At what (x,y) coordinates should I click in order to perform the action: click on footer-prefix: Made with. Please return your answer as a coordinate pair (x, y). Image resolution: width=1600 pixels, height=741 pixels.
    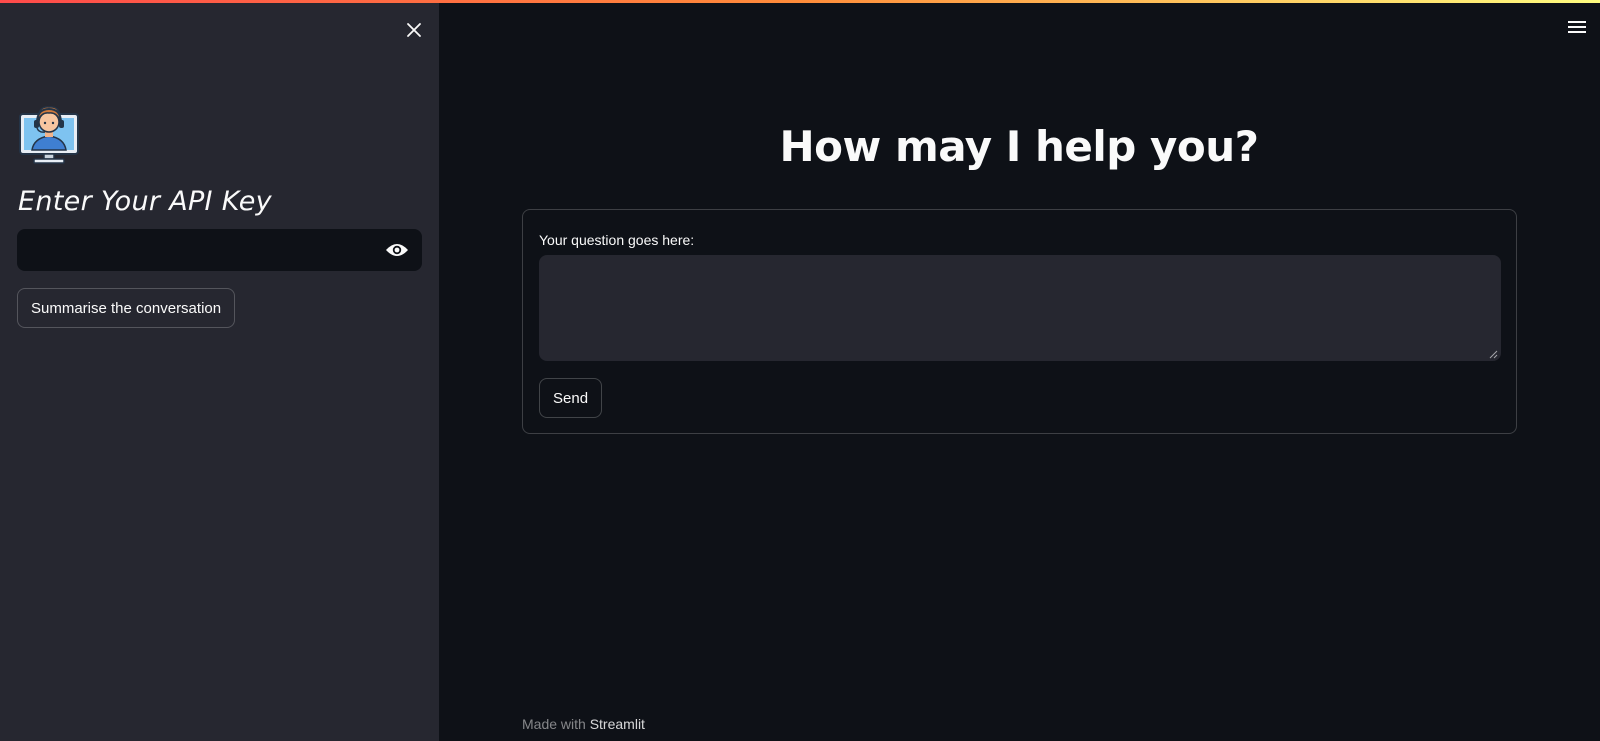
    Looking at the image, I should click on (554, 724).